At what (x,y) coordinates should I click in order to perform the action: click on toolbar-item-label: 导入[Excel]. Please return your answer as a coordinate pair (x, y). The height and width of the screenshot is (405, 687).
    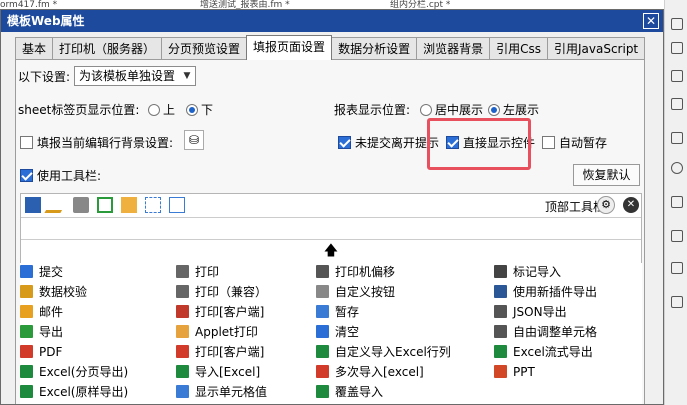
    Looking at the image, I should click on (228, 372).